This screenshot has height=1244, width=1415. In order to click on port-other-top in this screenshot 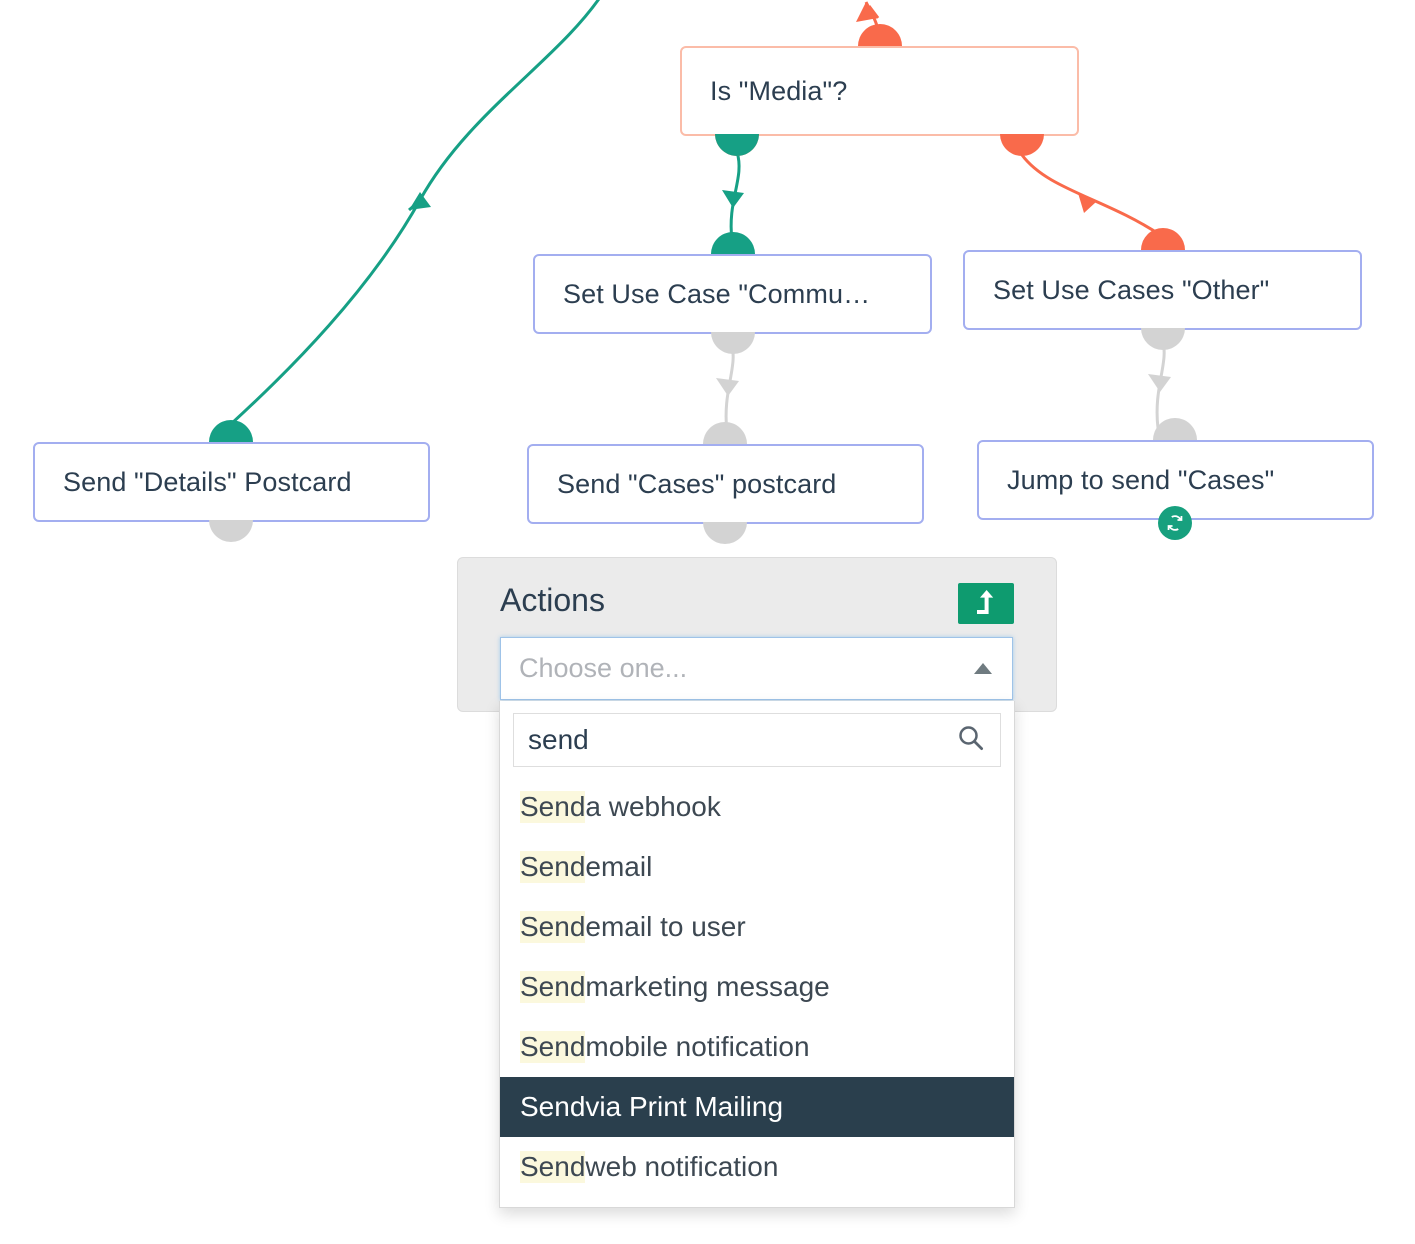, I will do `click(1163, 239)`.